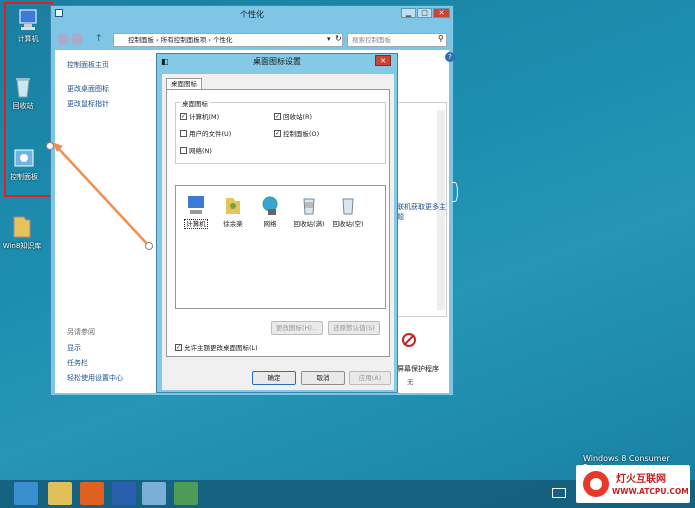 The width and height of the screenshot is (695, 508). Describe the element at coordinates (455, 192) in the screenshot. I see `edge-handle` at that location.